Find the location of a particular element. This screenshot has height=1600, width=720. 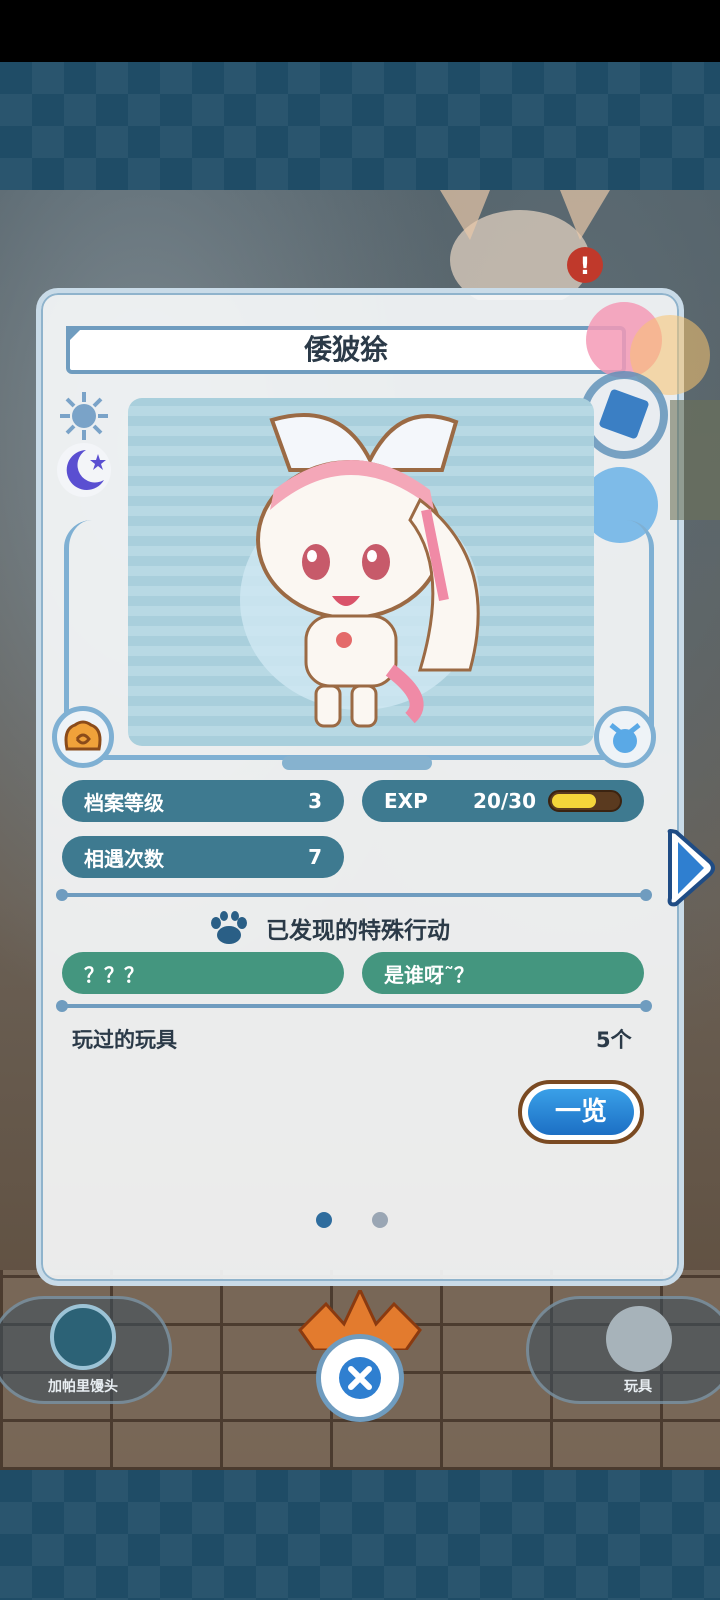

character-name: 倭狓狳 is located at coordinates (345, 349).